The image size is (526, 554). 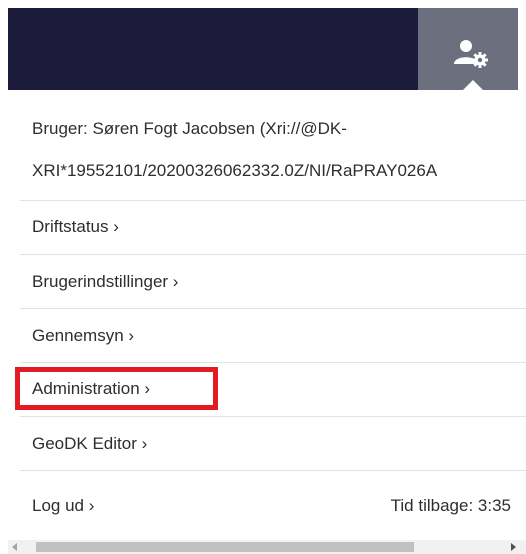 I want to click on horizontal-scrollbar, so click(x=267, y=547).